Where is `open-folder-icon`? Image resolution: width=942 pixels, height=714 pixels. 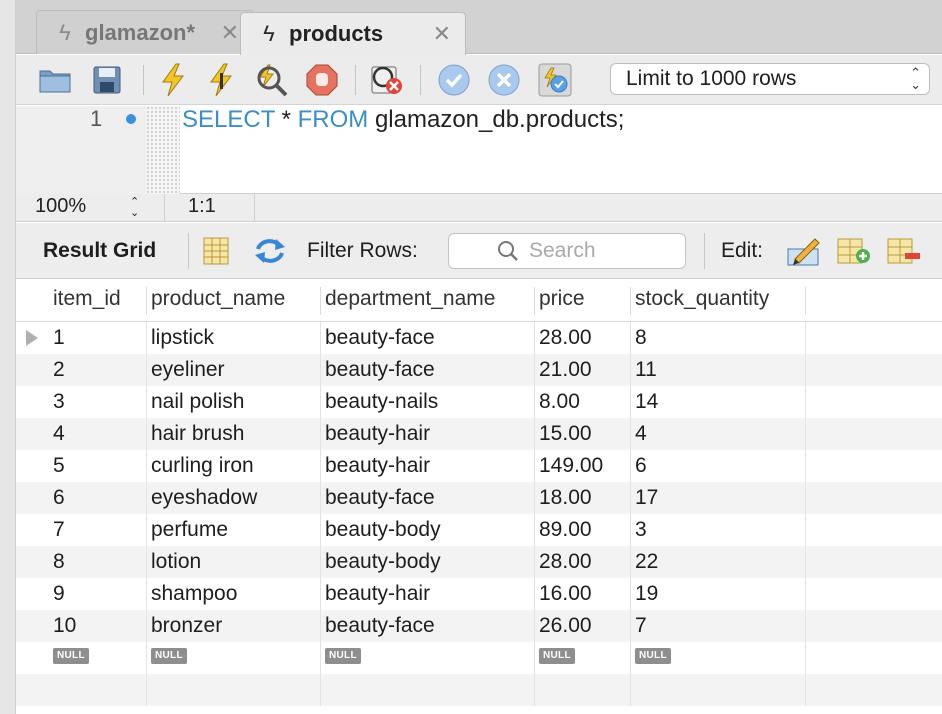
open-folder-icon is located at coordinates (55, 80).